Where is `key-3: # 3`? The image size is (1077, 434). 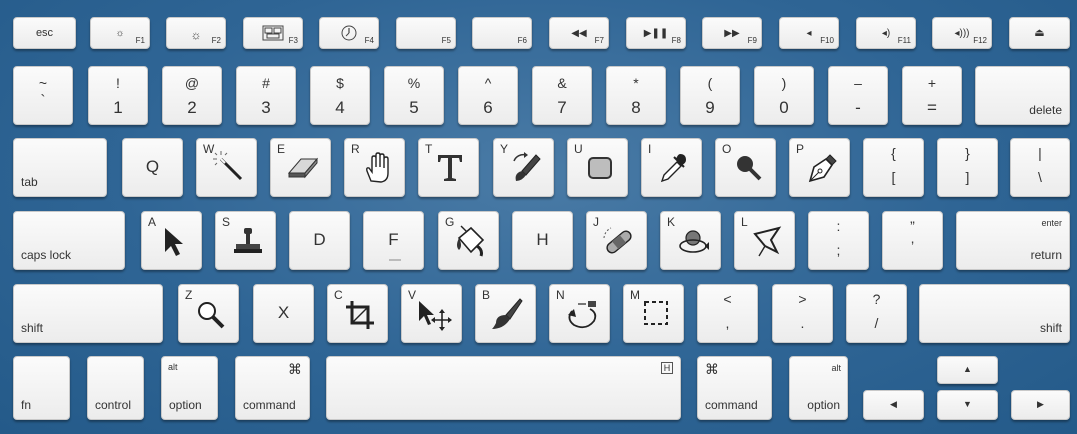 key-3: # 3 is located at coordinates (266, 95).